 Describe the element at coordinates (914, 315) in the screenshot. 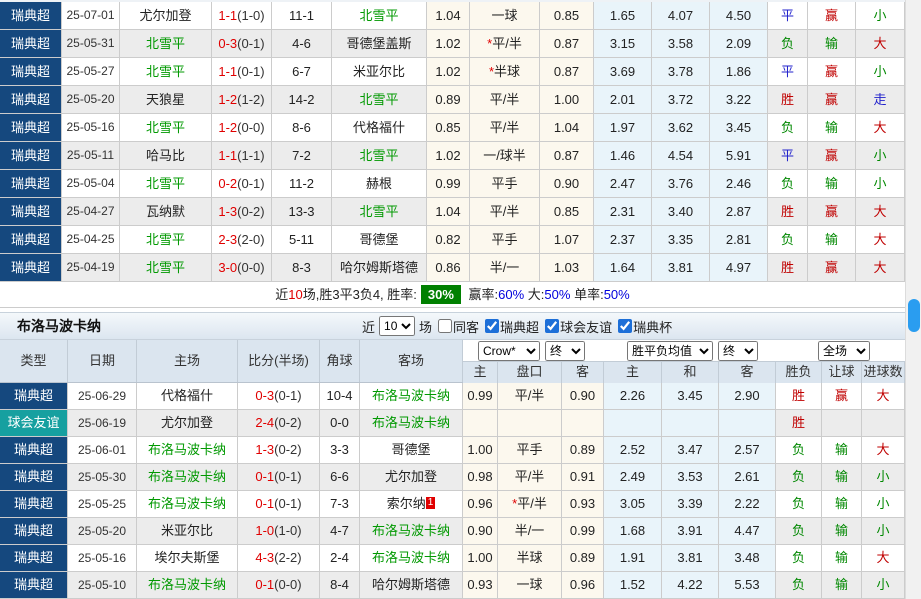

I see `scrollbar-thumb` at that location.